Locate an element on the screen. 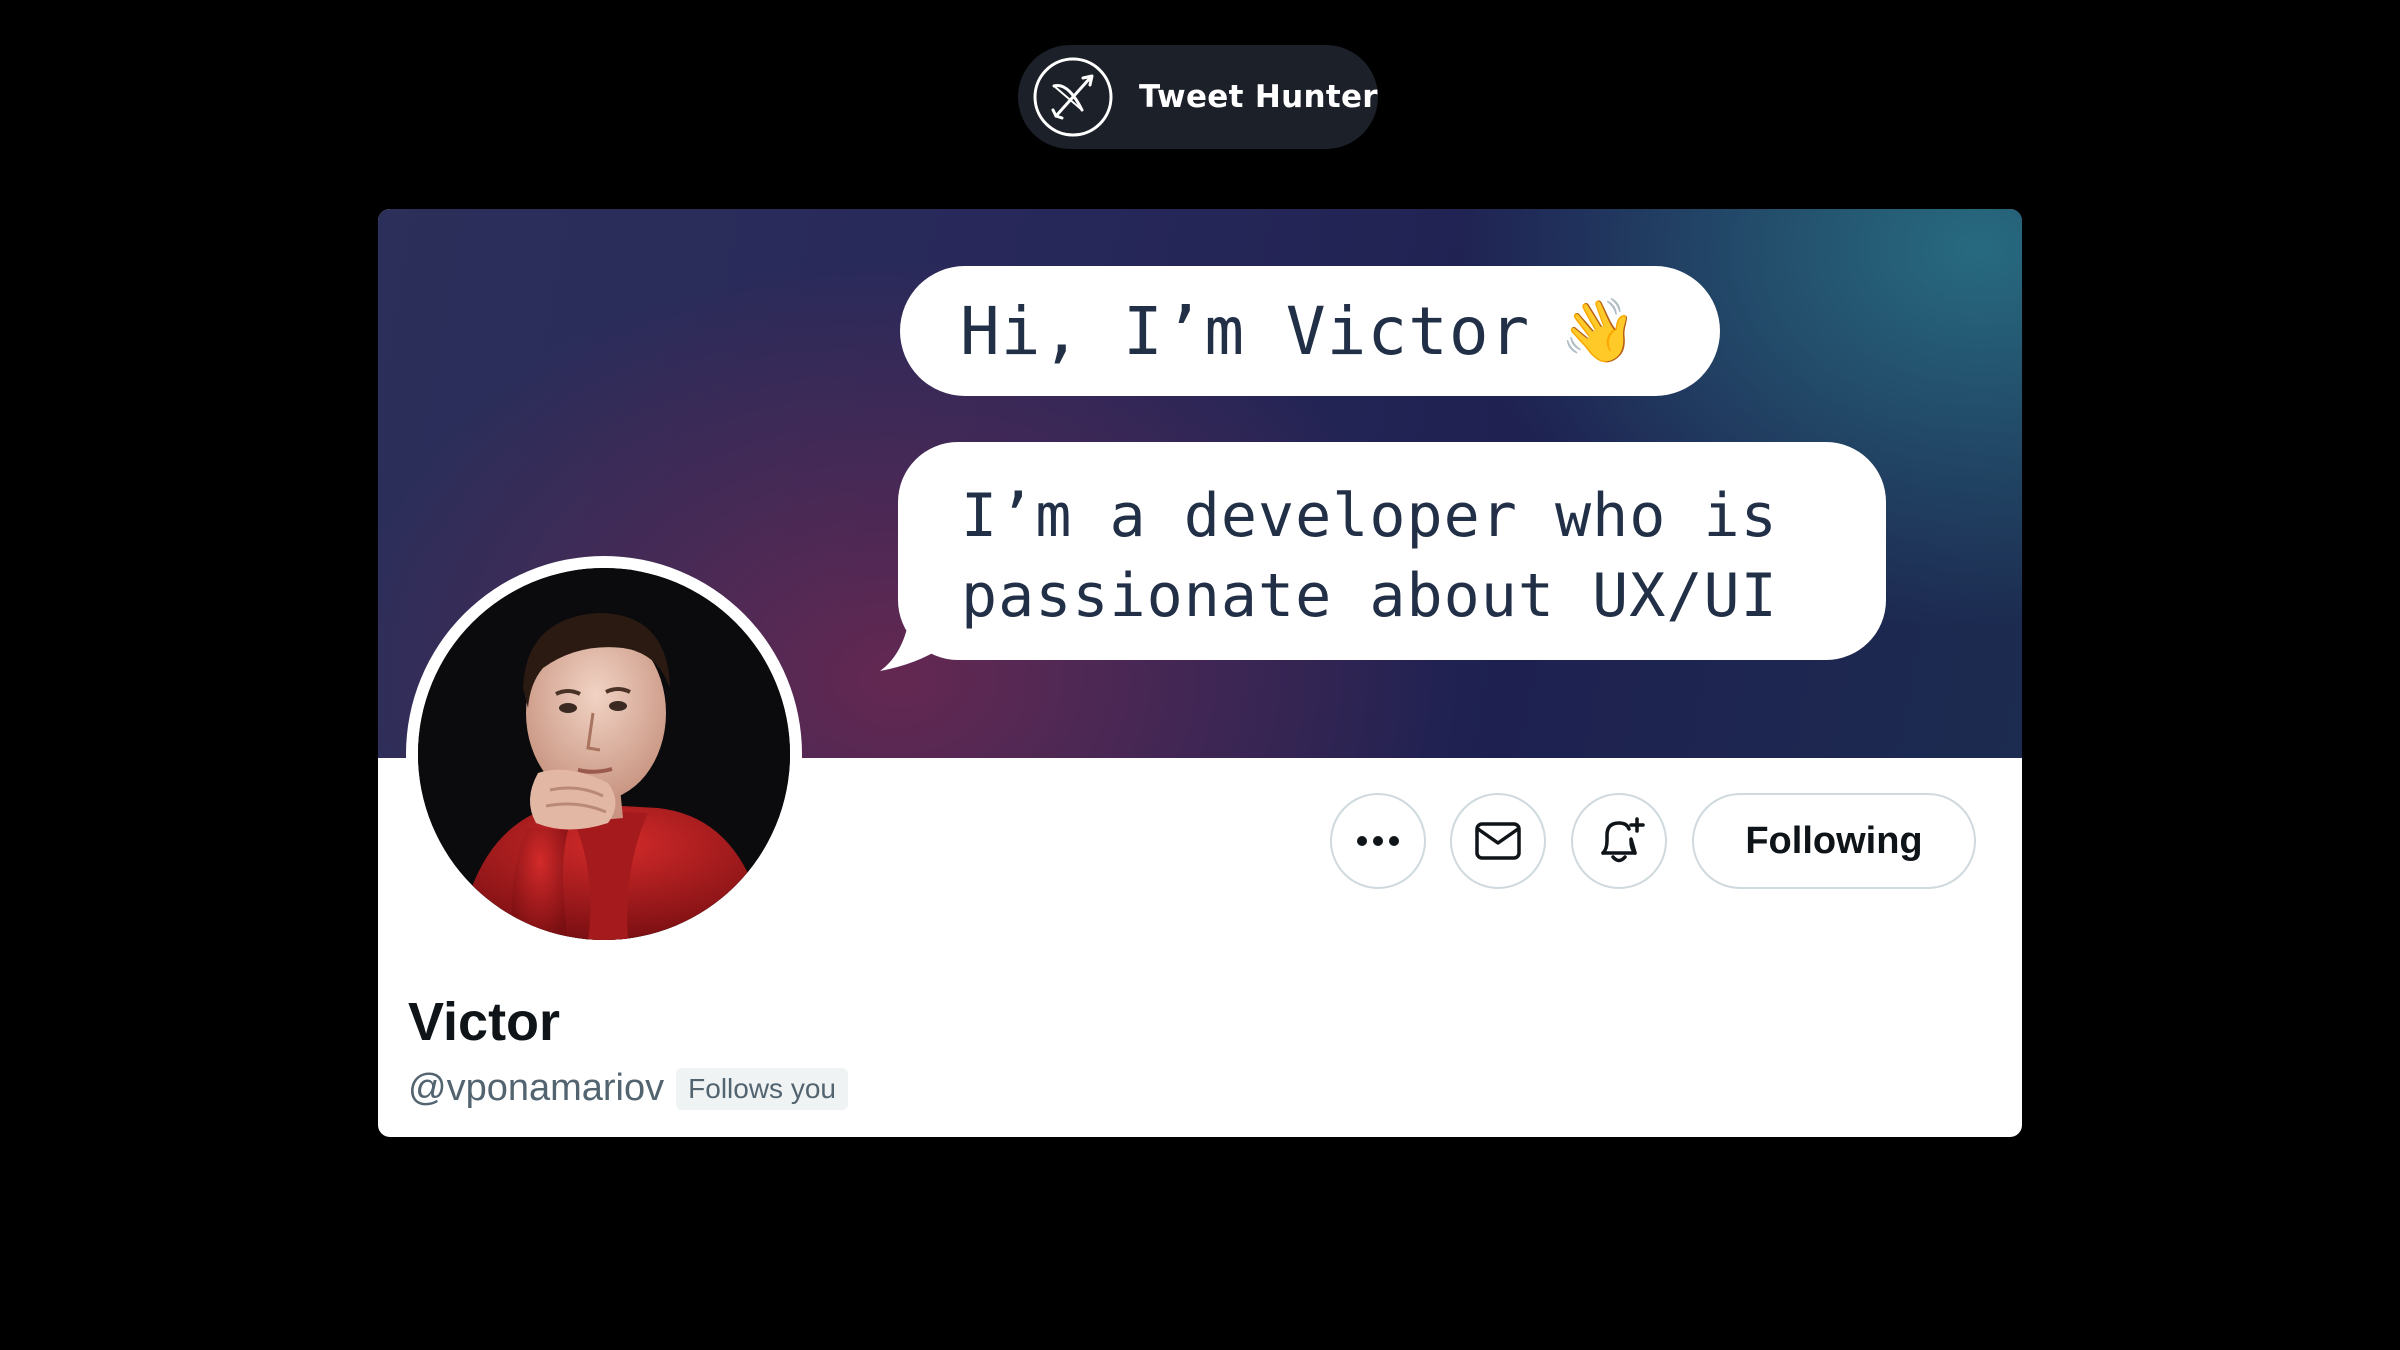  more-options-button is located at coordinates (1378, 841).